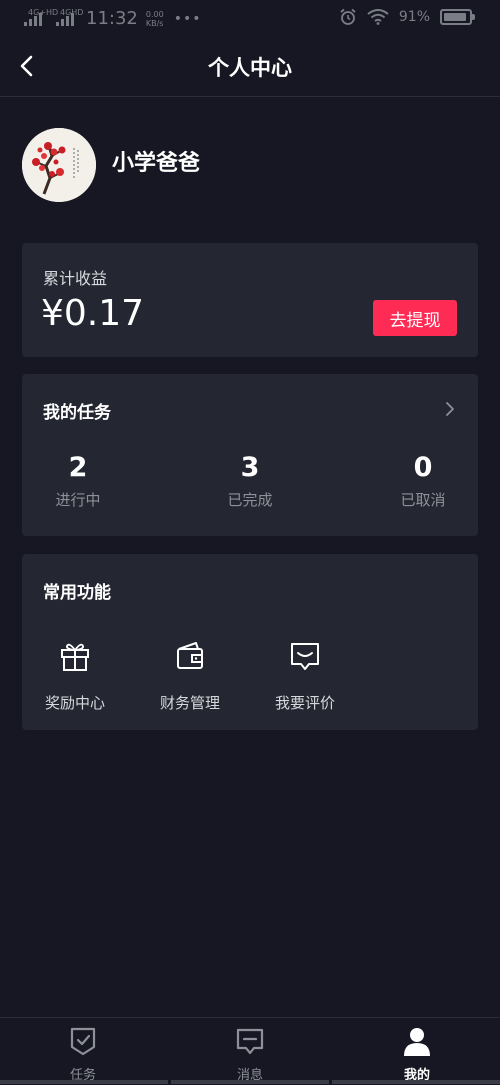 The width and height of the screenshot is (500, 1085). Describe the element at coordinates (190, 655) in the screenshot. I see `wallet-icon` at that location.